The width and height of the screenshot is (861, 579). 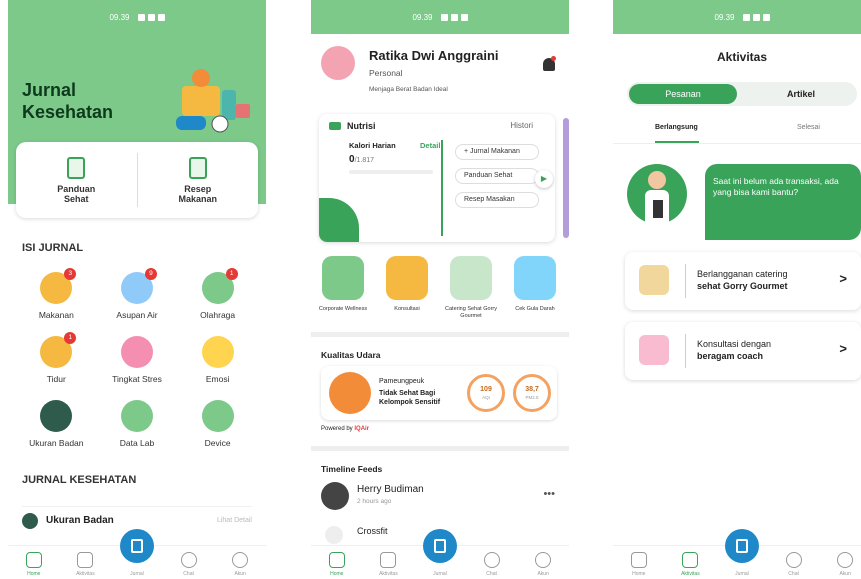 I want to click on label: Jurnal, so click(x=742, y=574).